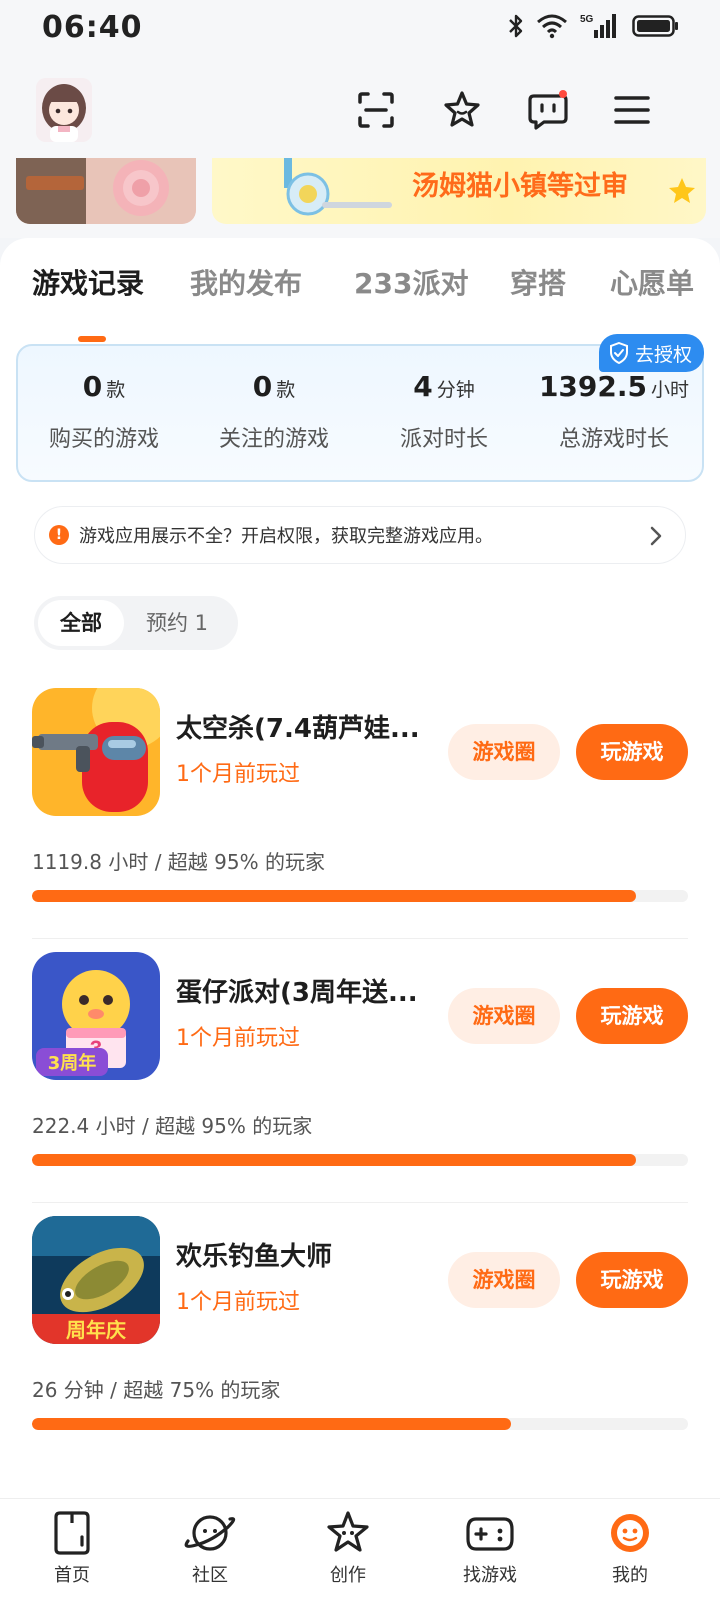  I want to click on record-filter: 全部 预约 1, so click(136, 623).